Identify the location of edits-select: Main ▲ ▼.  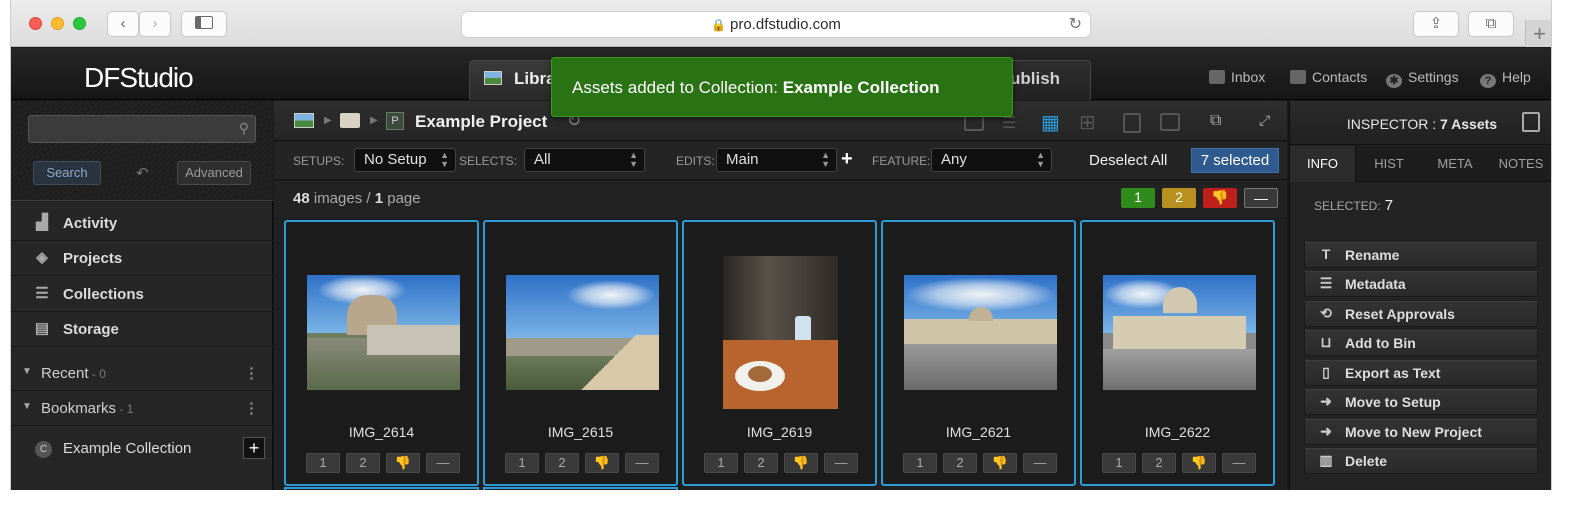
(776, 160).